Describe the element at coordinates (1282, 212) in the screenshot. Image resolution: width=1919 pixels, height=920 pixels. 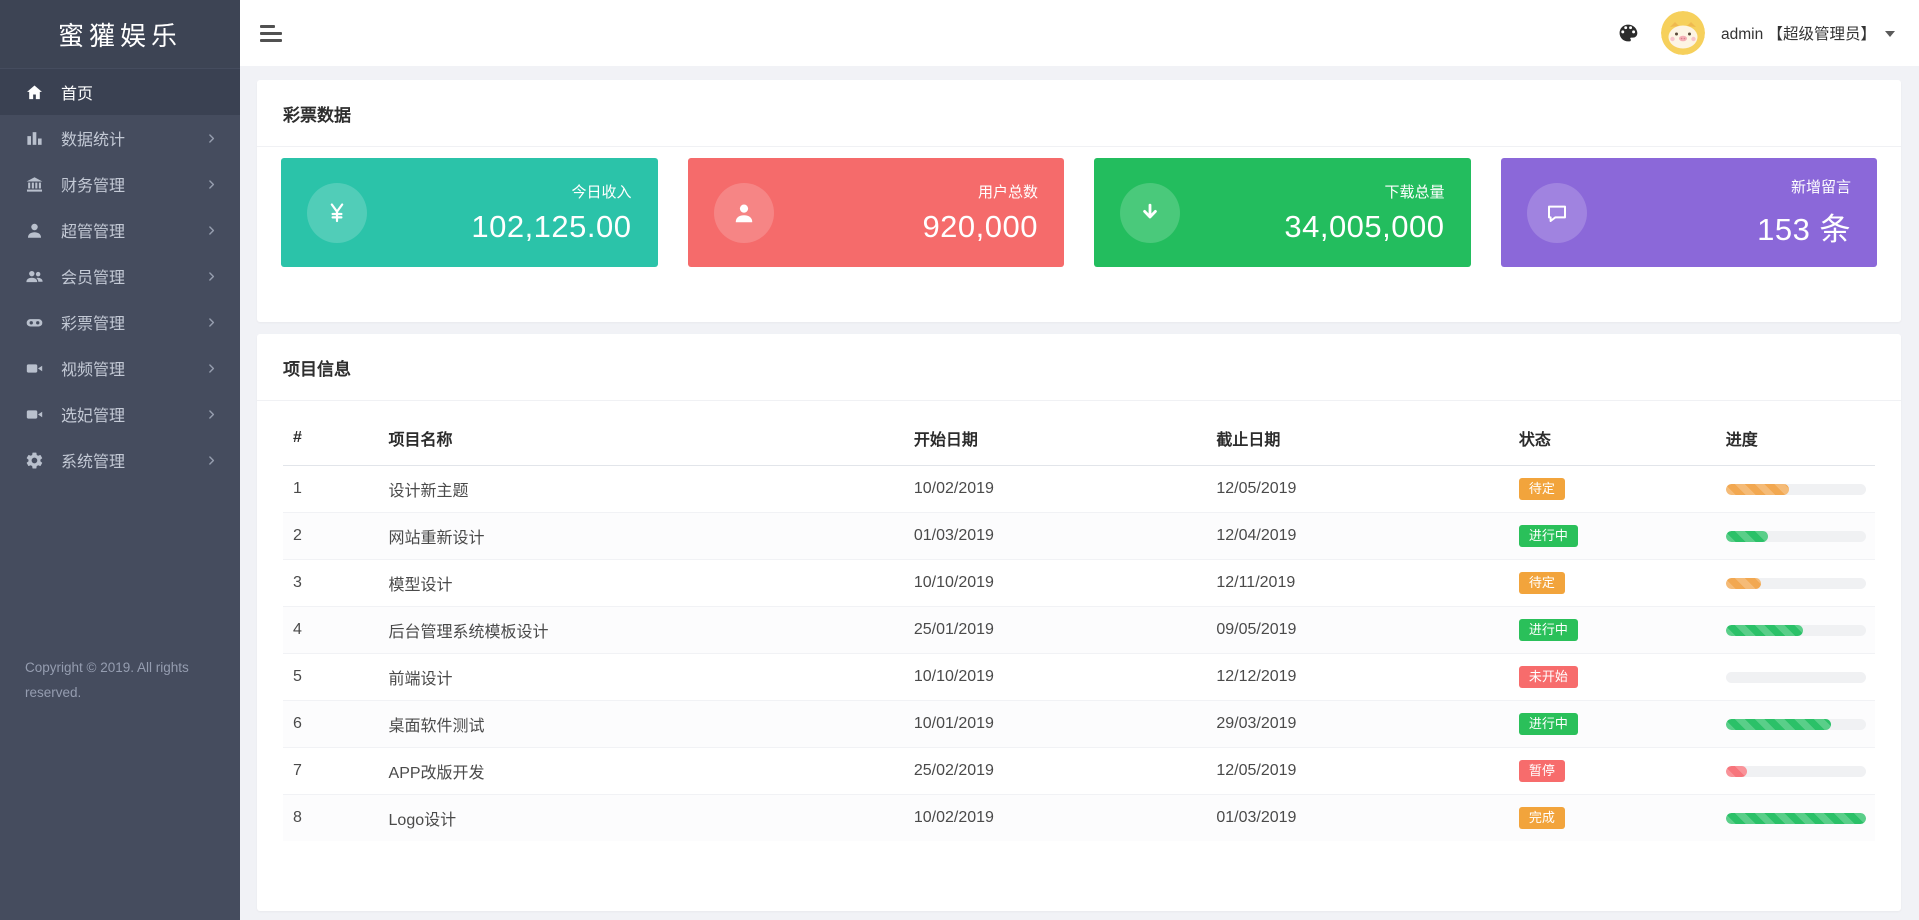
I see `stat-card: 下载总量 34,005,000` at that location.